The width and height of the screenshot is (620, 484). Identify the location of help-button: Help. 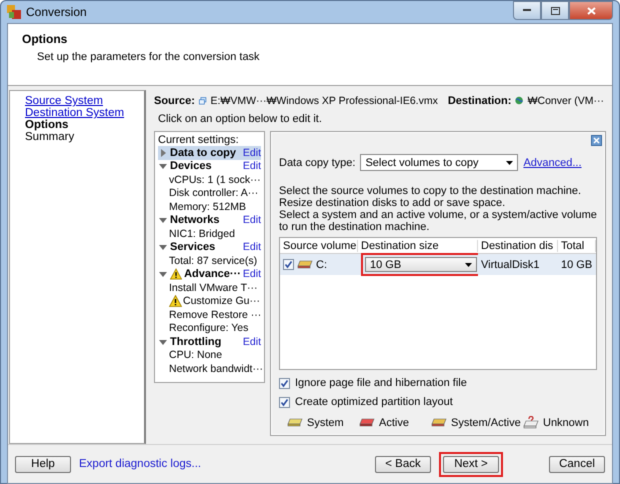
(43, 464).